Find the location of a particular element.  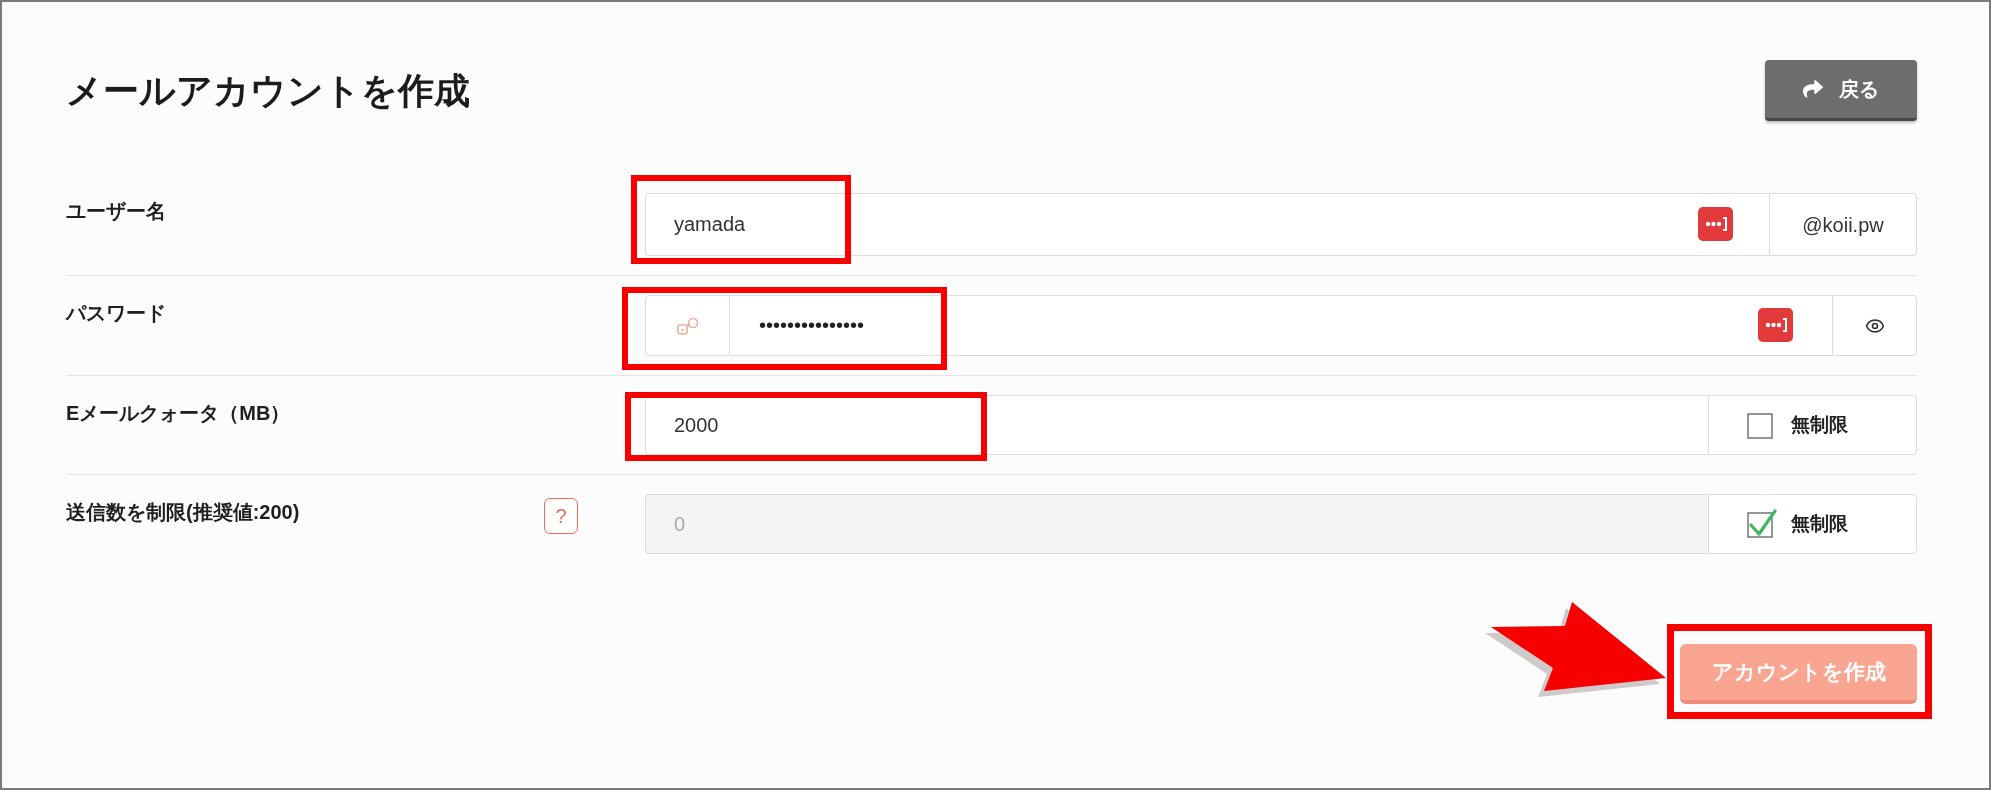

unlimited-option: 無制限 is located at coordinates (1812, 425).